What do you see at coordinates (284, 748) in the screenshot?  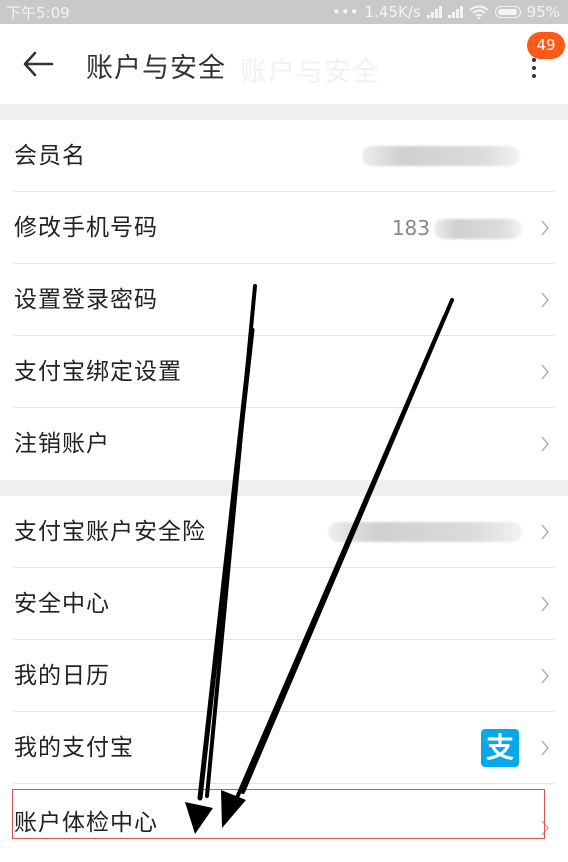 I see `row-my-alipay: 我的支付宝 支` at bounding box center [284, 748].